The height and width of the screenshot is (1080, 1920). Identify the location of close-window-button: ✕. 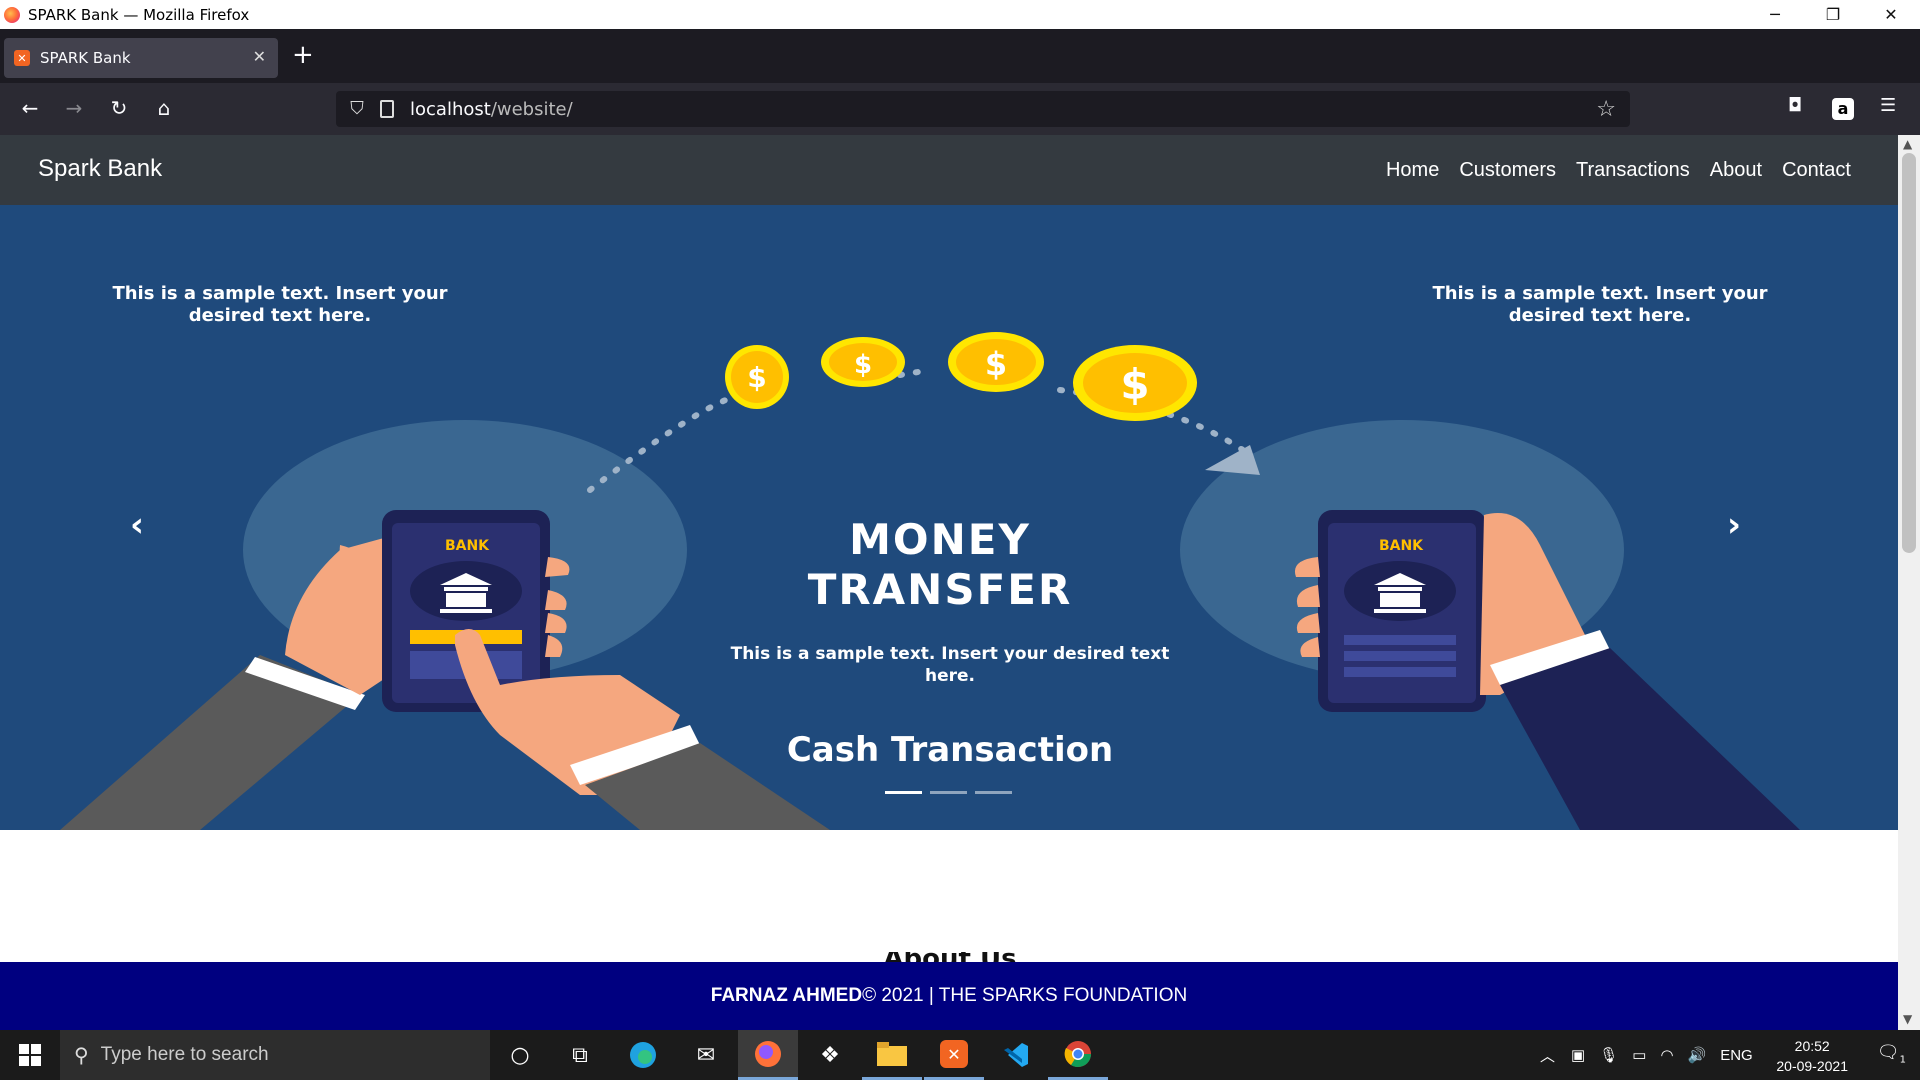
(1891, 14).